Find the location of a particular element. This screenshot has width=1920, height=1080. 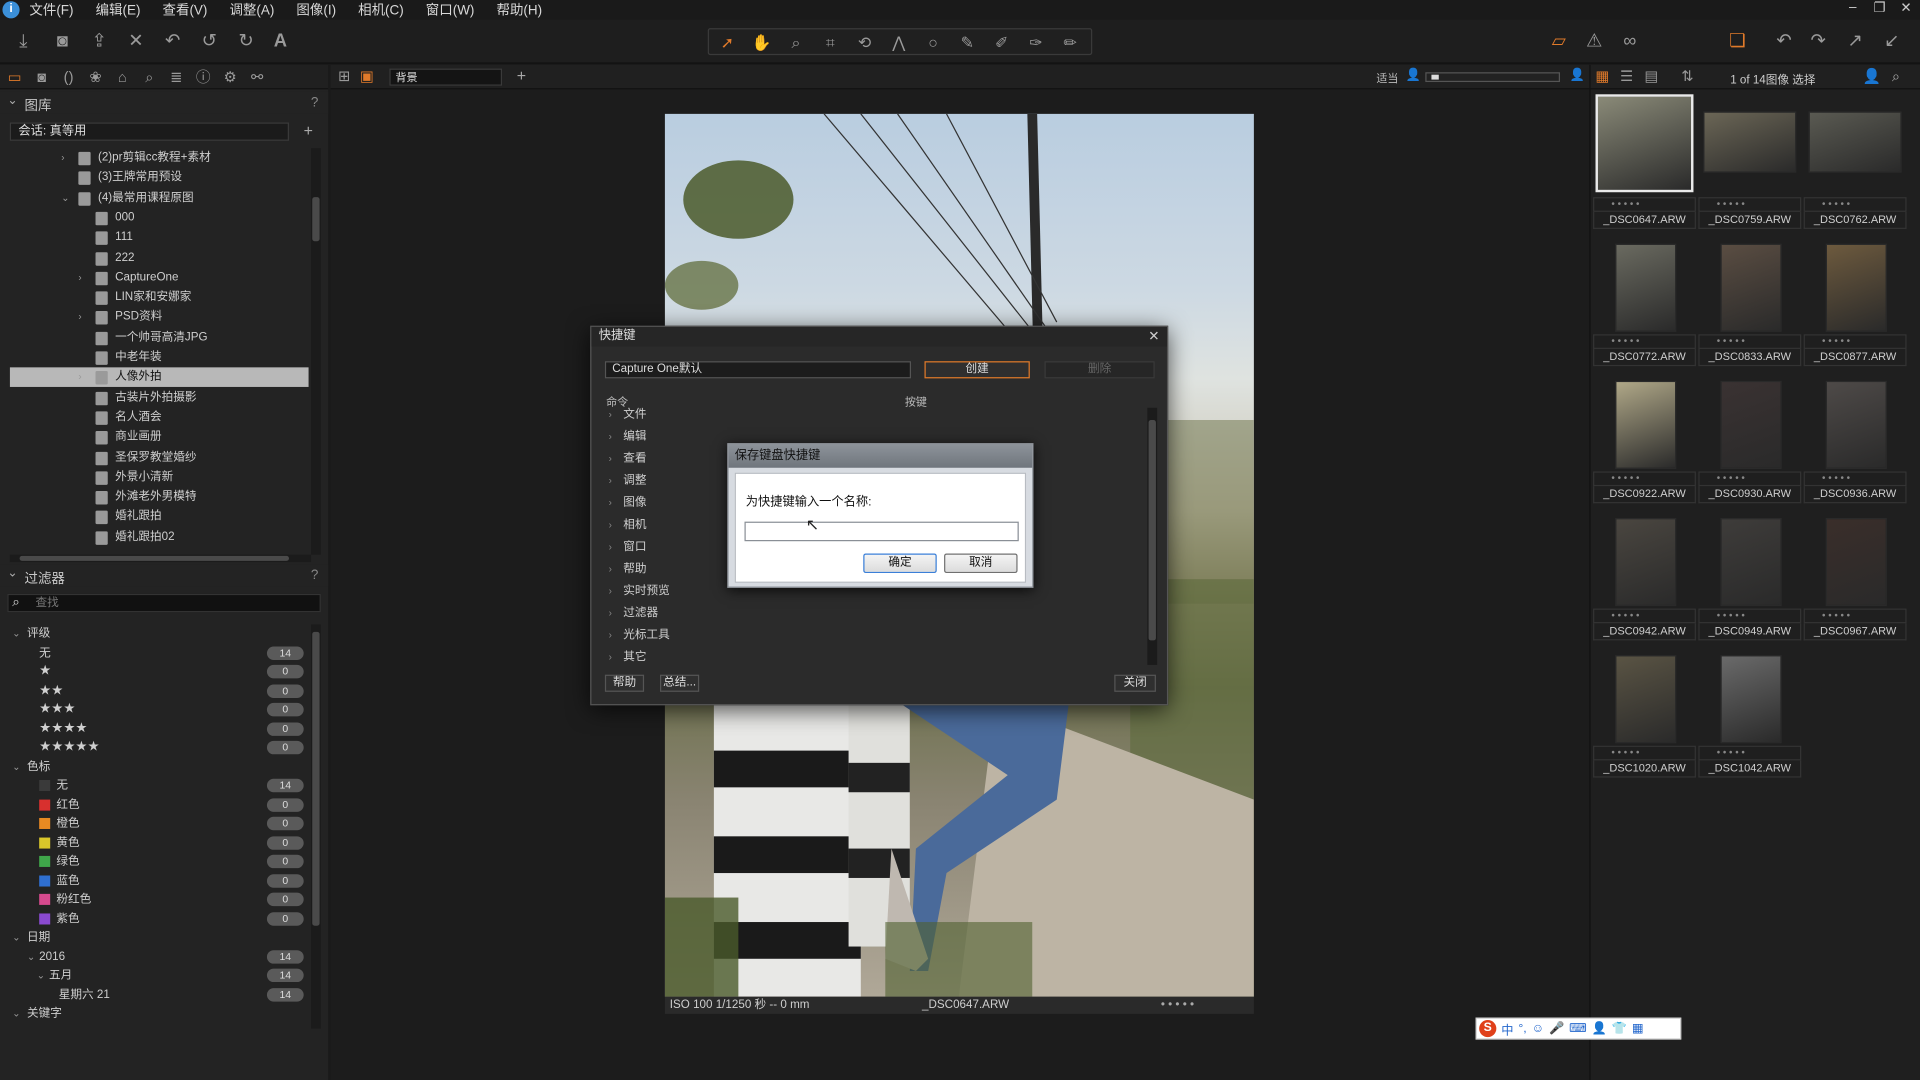

command-category: › 光标工具 is located at coordinates (789, 635).